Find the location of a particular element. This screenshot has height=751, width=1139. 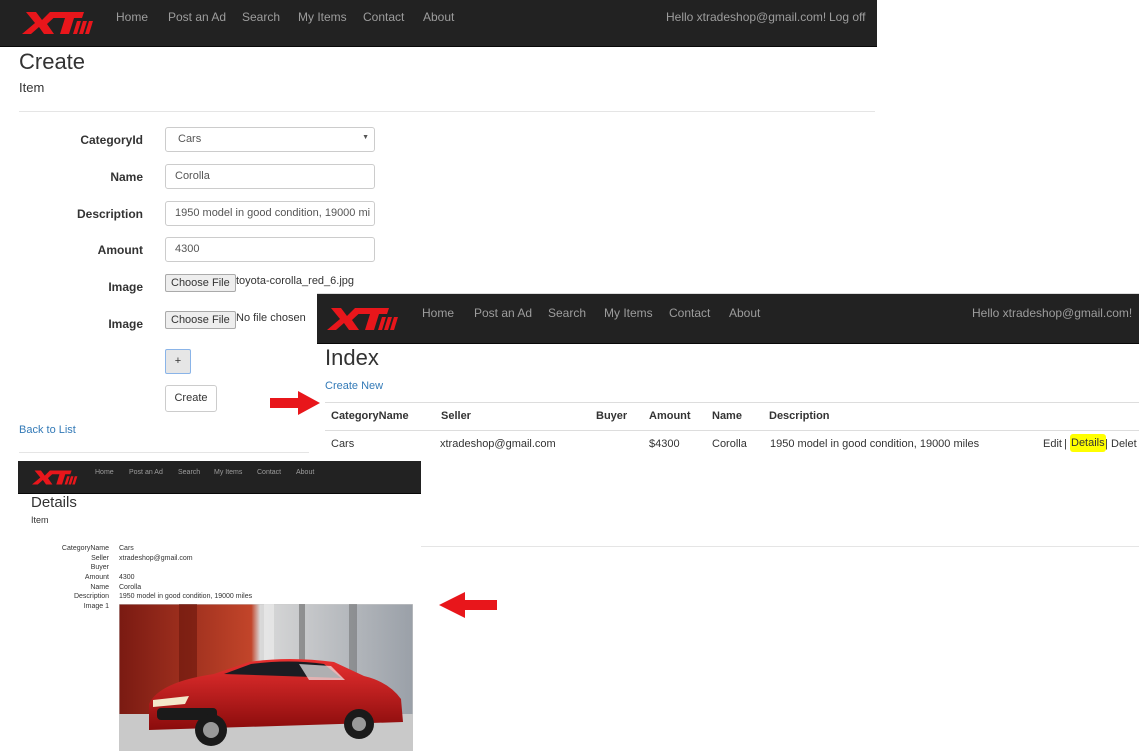

header-description: Description is located at coordinates (799, 416).